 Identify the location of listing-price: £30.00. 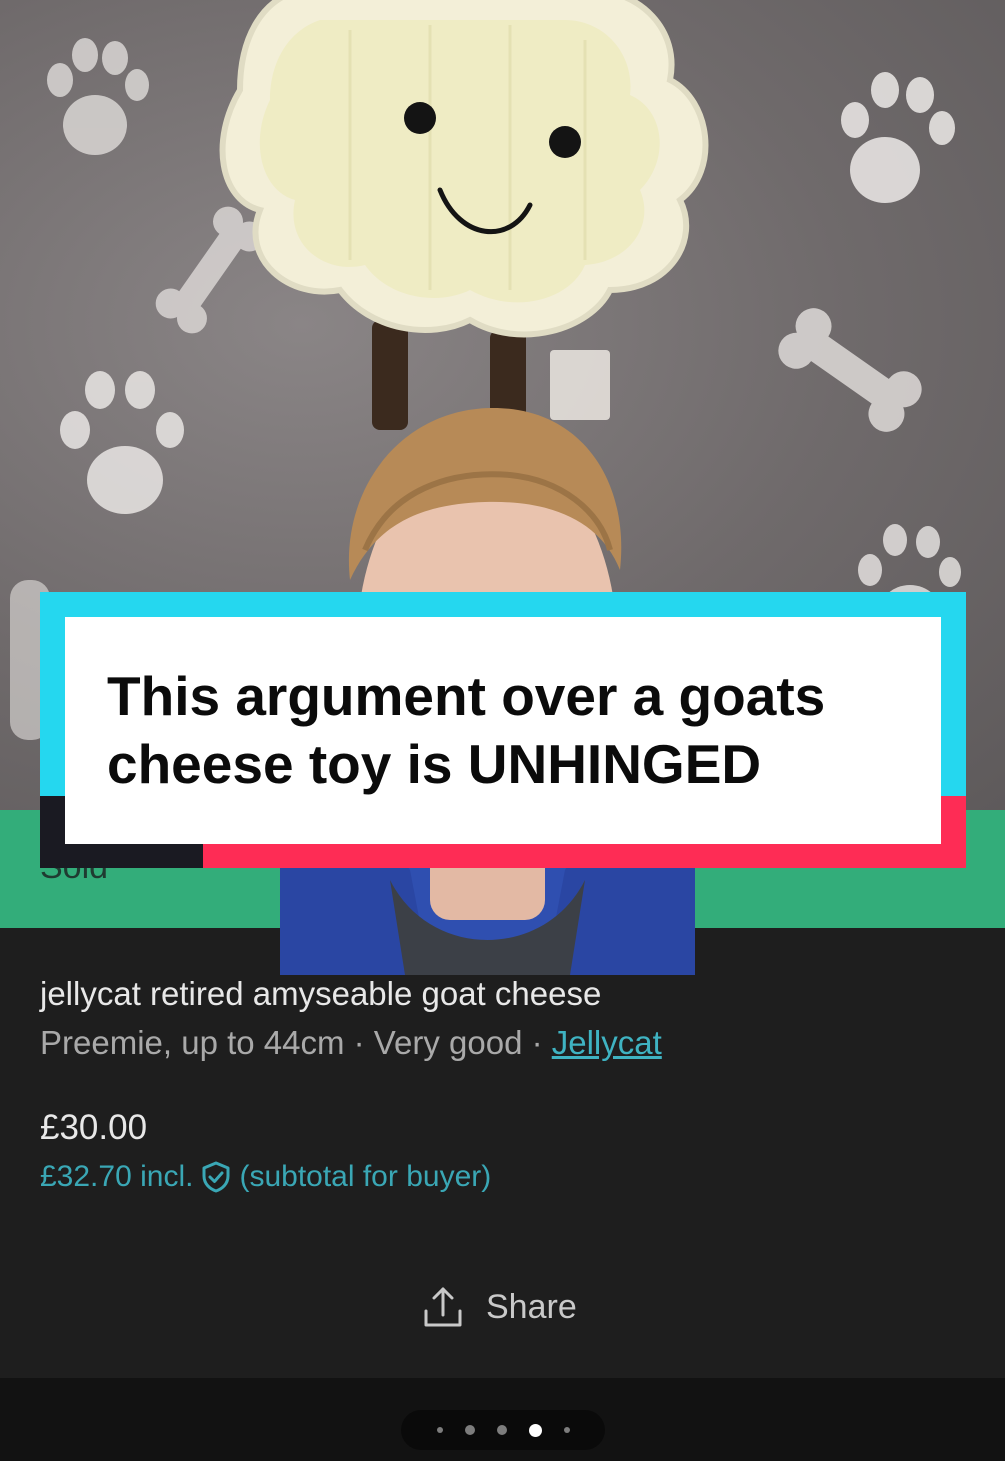
(94, 1127).